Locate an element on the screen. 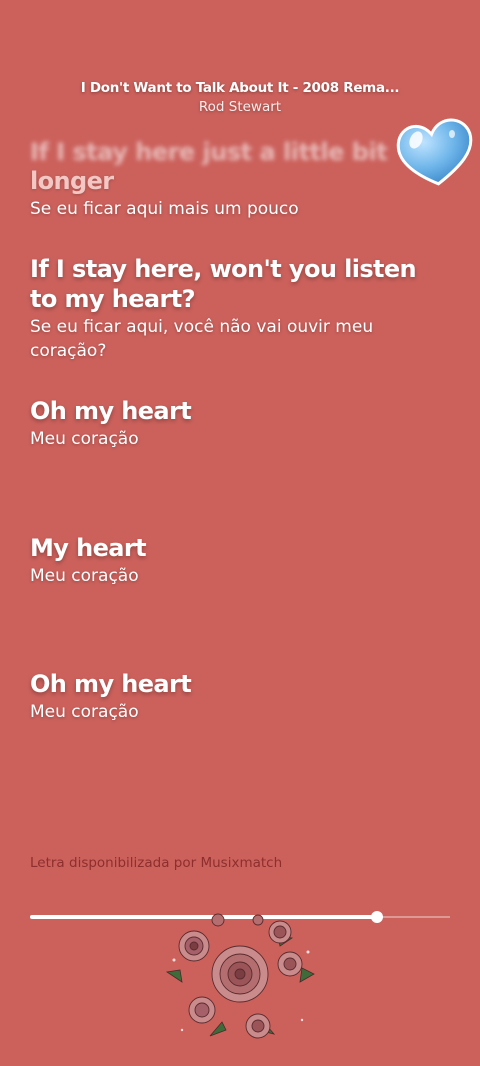 The width and height of the screenshot is (480, 1066). lyric-line: My heart Meu coração is located at coordinates (240, 560).